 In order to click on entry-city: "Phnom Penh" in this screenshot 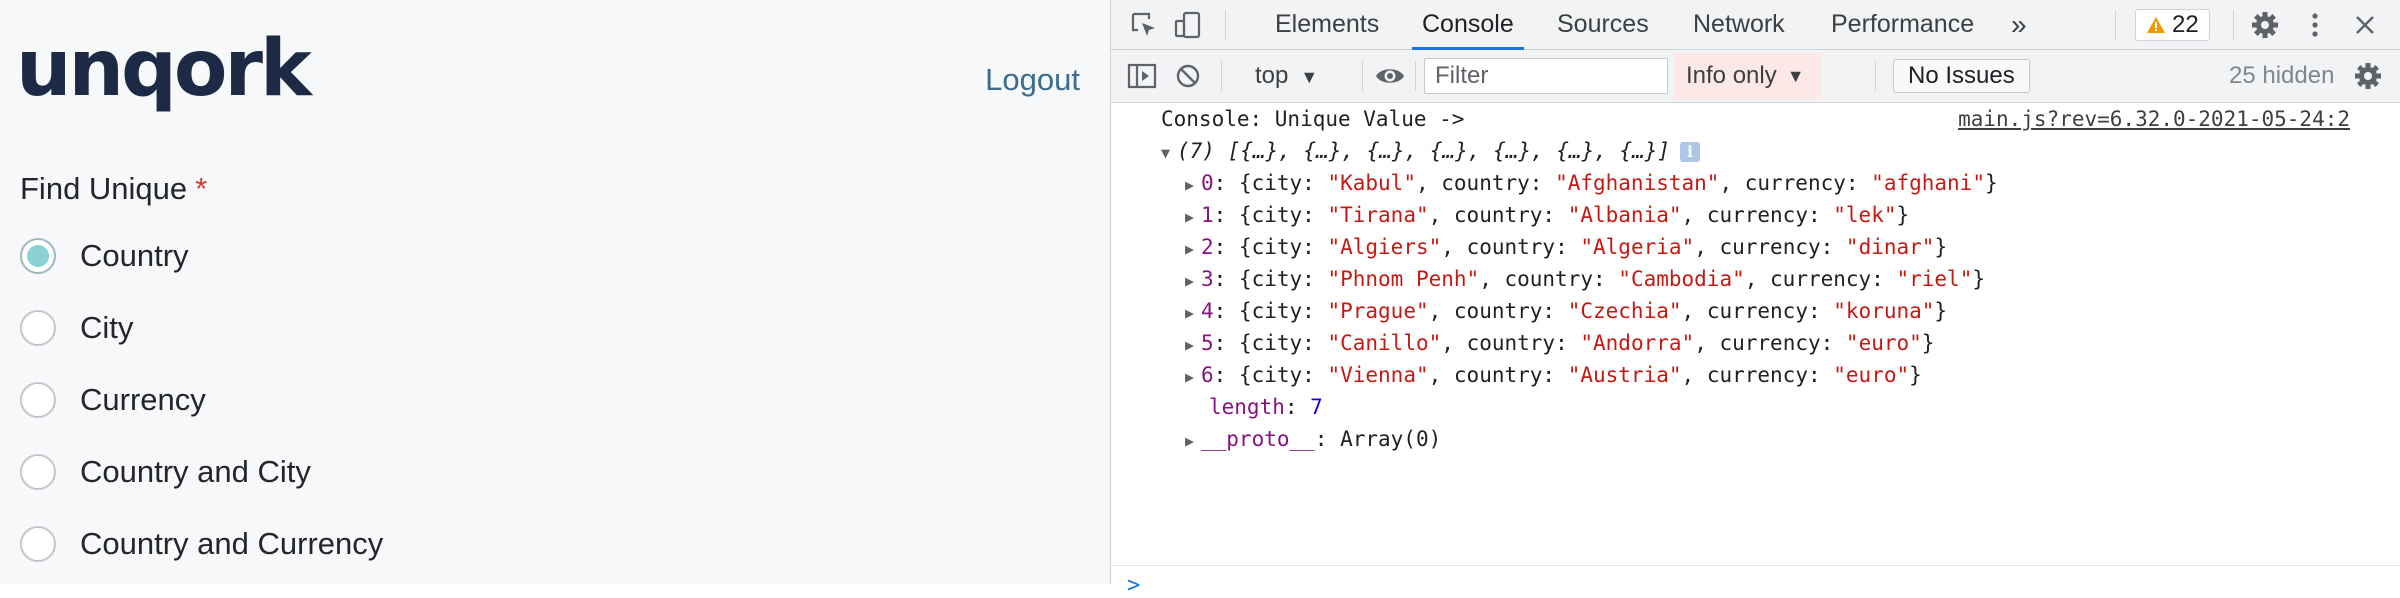, I will do `click(1403, 279)`.